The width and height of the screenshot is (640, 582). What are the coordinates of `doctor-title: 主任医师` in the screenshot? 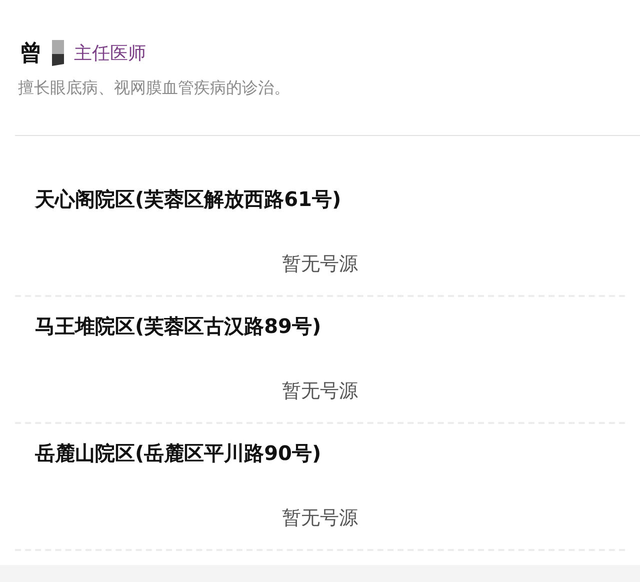 It's located at (110, 53).